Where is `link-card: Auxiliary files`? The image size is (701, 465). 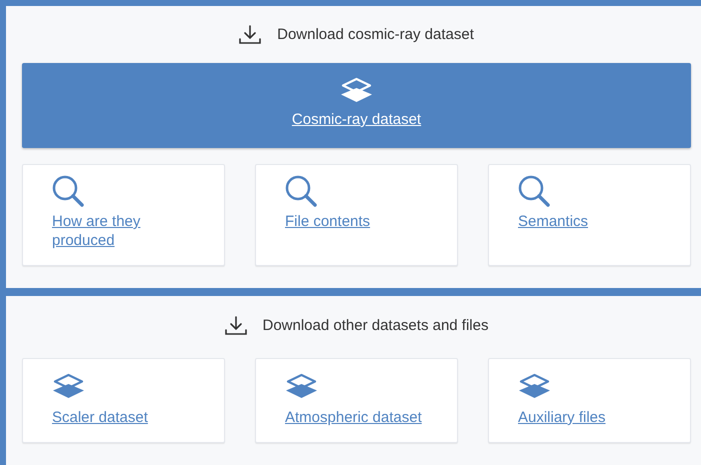 link-card: Auxiliary files is located at coordinates (589, 400).